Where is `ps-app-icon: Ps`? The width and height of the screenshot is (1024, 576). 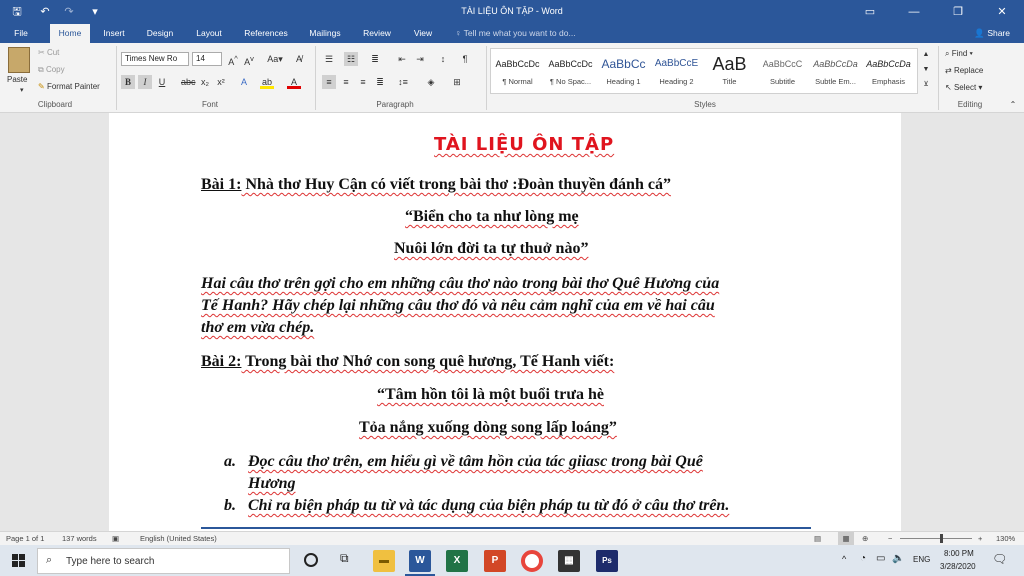 ps-app-icon: Ps is located at coordinates (607, 561).